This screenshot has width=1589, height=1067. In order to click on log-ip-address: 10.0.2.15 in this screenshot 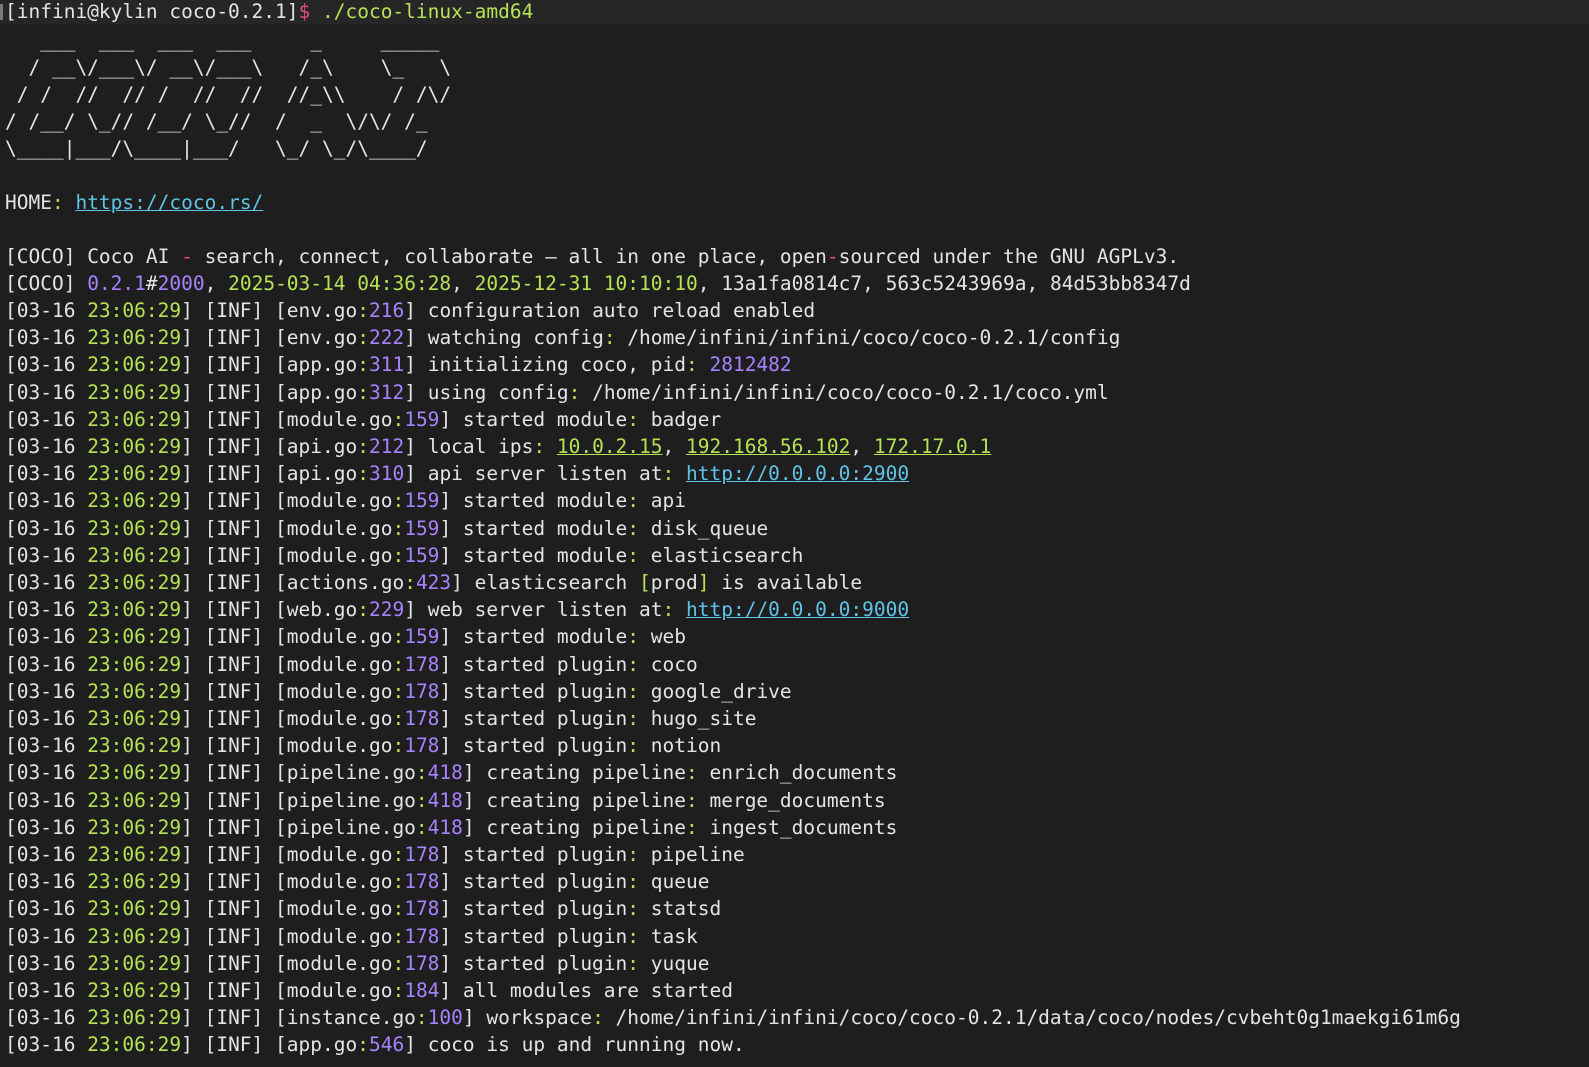, I will do `click(609, 446)`.